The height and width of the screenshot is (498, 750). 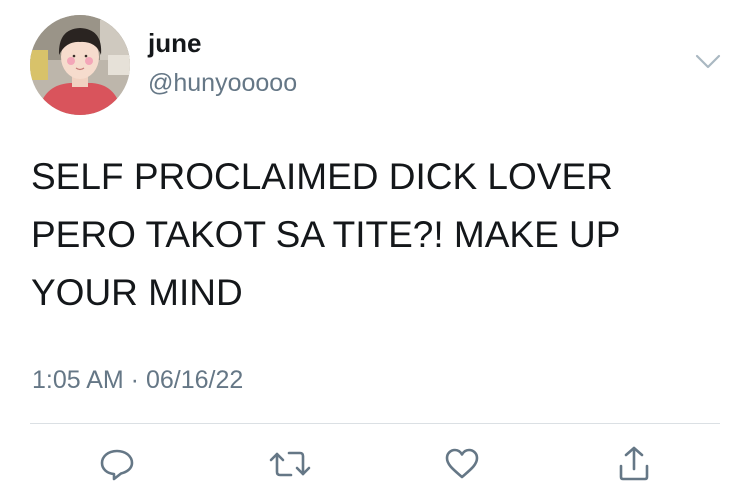 I want to click on reply-icon, so click(x=117, y=465).